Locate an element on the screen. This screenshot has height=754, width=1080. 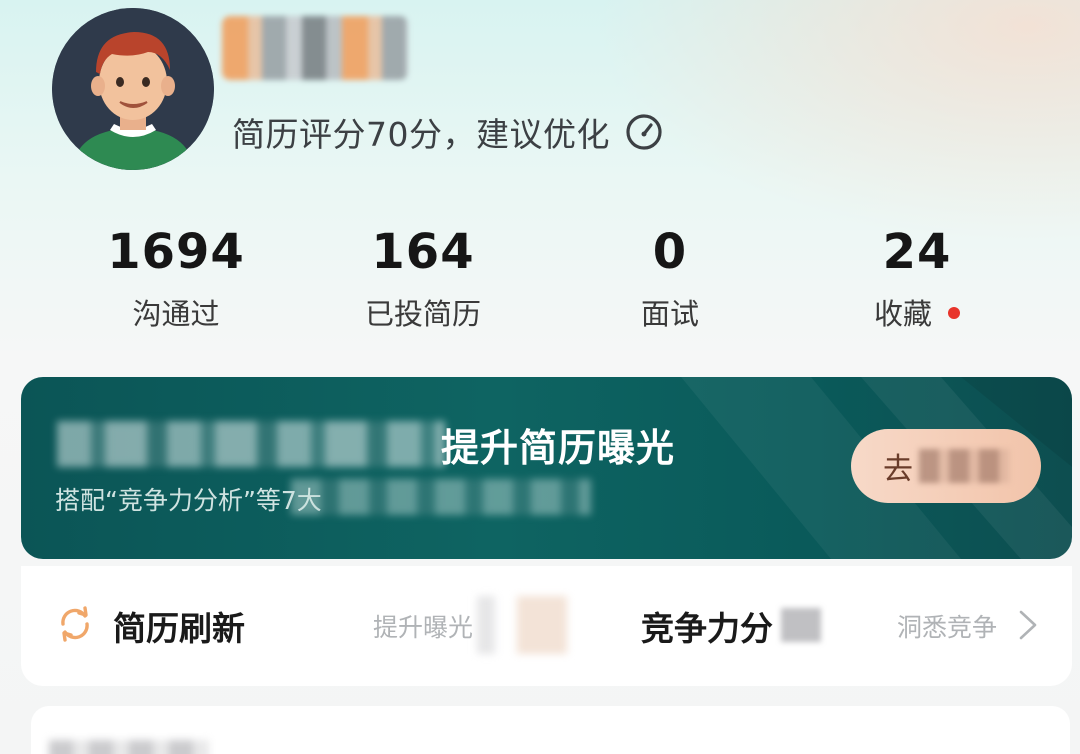
competition-title: 竞争力分 is located at coordinates (707, 626).